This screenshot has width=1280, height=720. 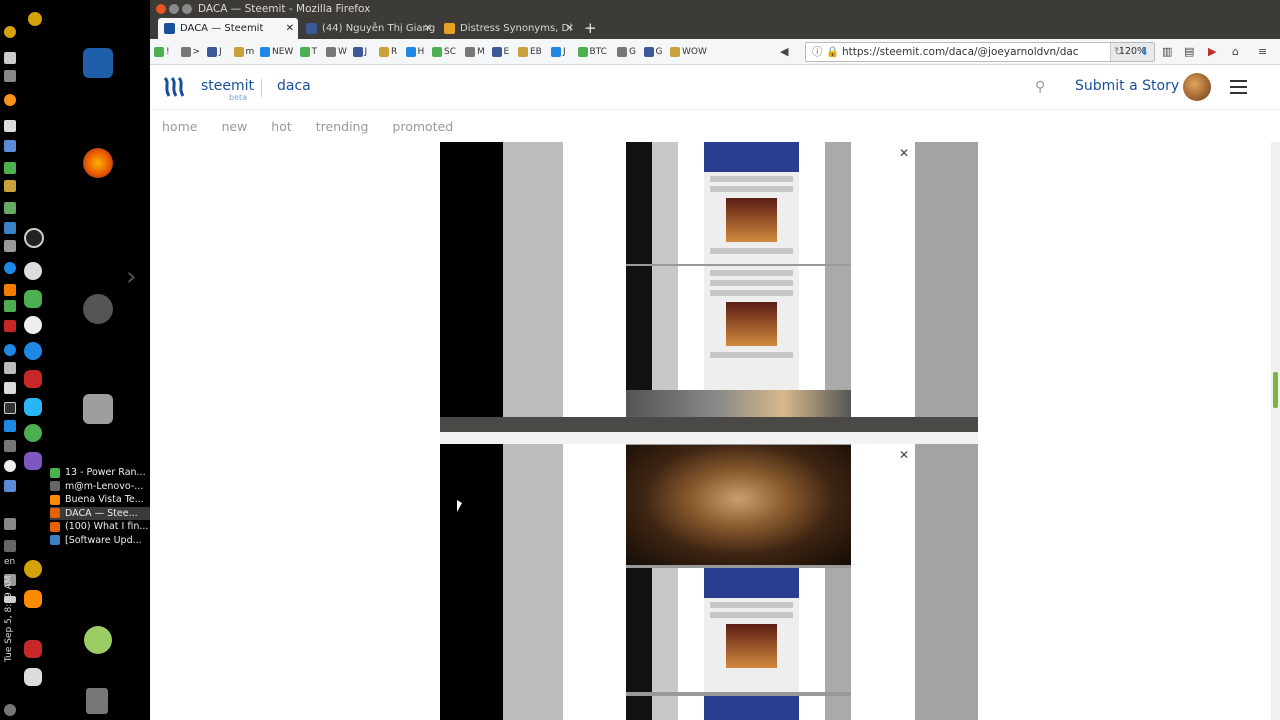 What do you see at coordinates (98, 640) in the screenshot?
I see `user-switch-icon` at bounding box center [98, 640].